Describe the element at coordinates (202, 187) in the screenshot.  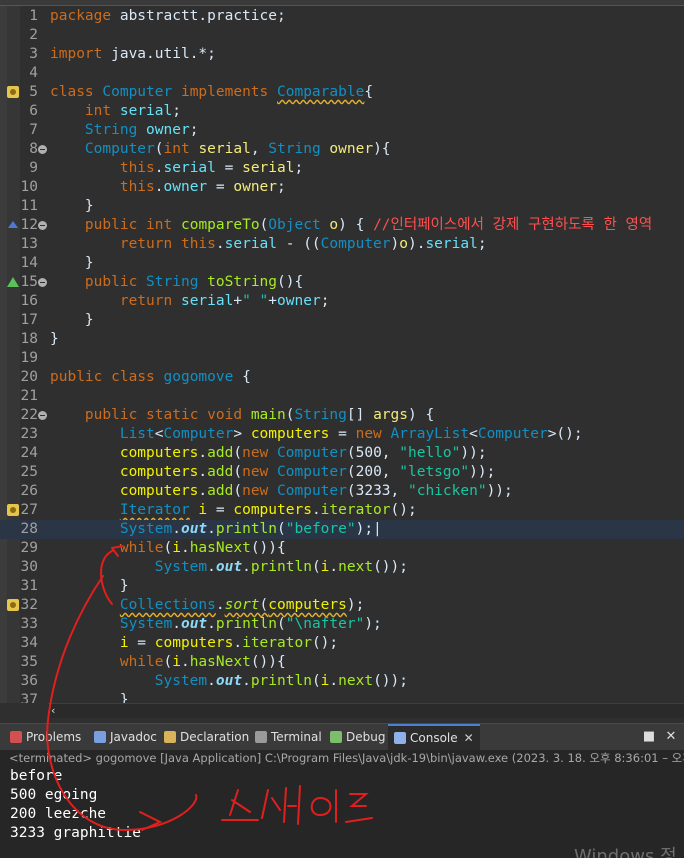
I see `code-text: this.owner = owner;` at that location.